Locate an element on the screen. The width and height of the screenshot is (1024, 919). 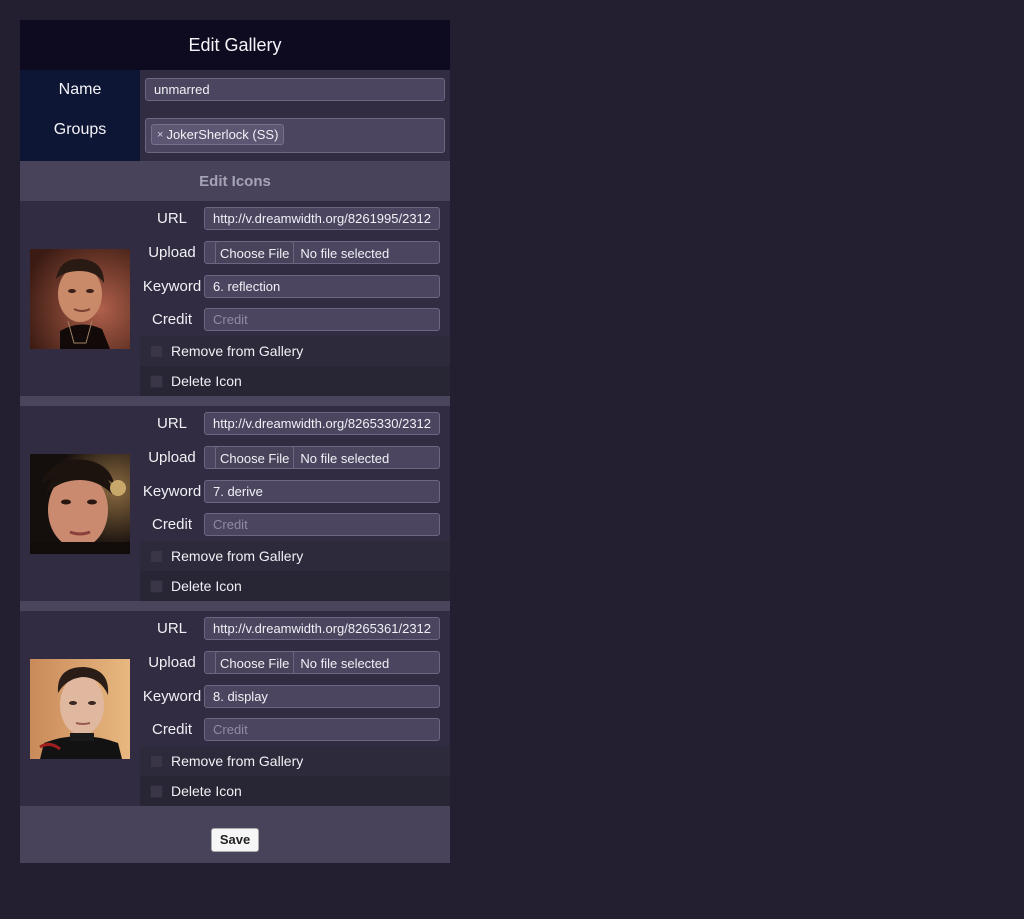
remove-tag-icon: × is located at coordinates (160, 135).